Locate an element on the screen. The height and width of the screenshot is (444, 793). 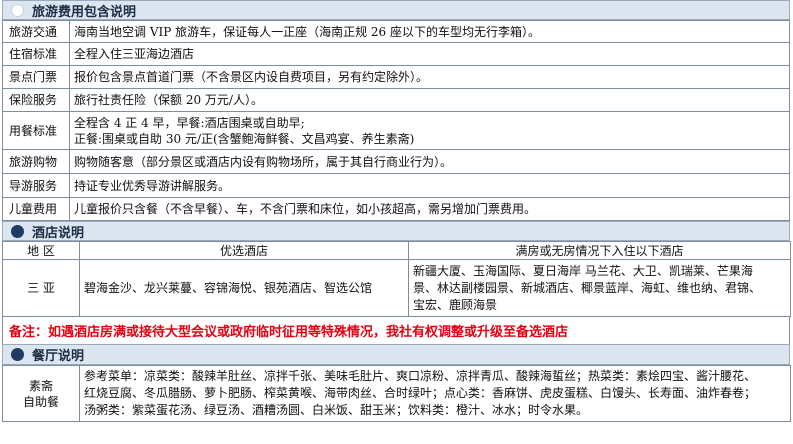
row-text: 报价包含景点首道门票（不含景区内设自费项目，另有约定除外）。 is located at coordinates (429, 77).